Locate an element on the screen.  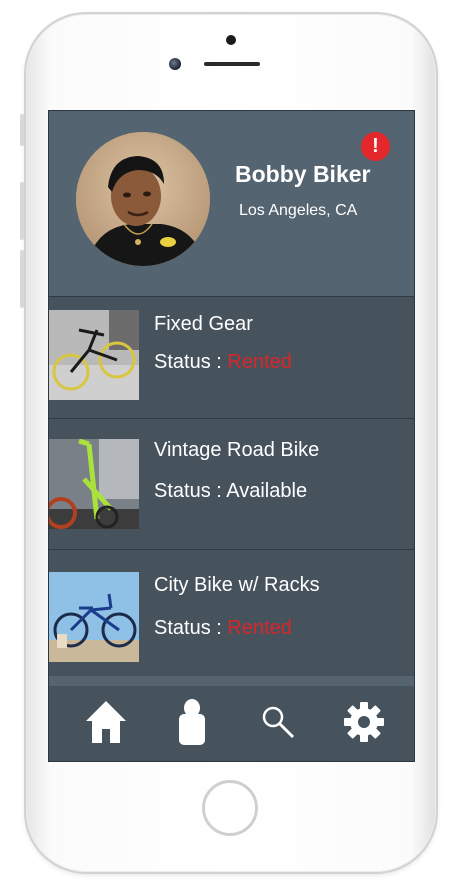
tab-home is located at coordinates (106, 723).